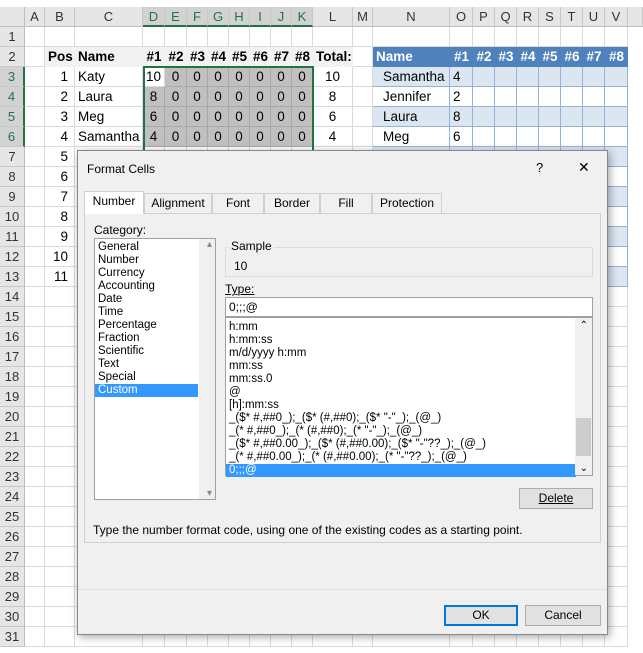 This screenshot has height=653, width=643. Describe the element at coordinates (401, 470) in the screenshot. I see `format-item: 0;;;@` at that location.